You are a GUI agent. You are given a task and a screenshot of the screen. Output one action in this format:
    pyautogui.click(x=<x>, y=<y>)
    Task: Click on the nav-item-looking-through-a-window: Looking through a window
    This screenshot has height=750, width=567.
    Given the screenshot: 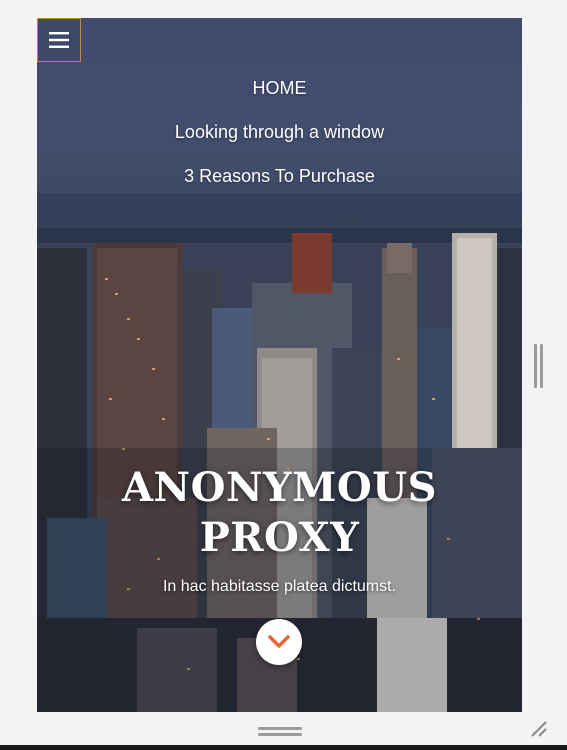 What is the action you would take?
    pyautogui.click(x=279, y=132)
    